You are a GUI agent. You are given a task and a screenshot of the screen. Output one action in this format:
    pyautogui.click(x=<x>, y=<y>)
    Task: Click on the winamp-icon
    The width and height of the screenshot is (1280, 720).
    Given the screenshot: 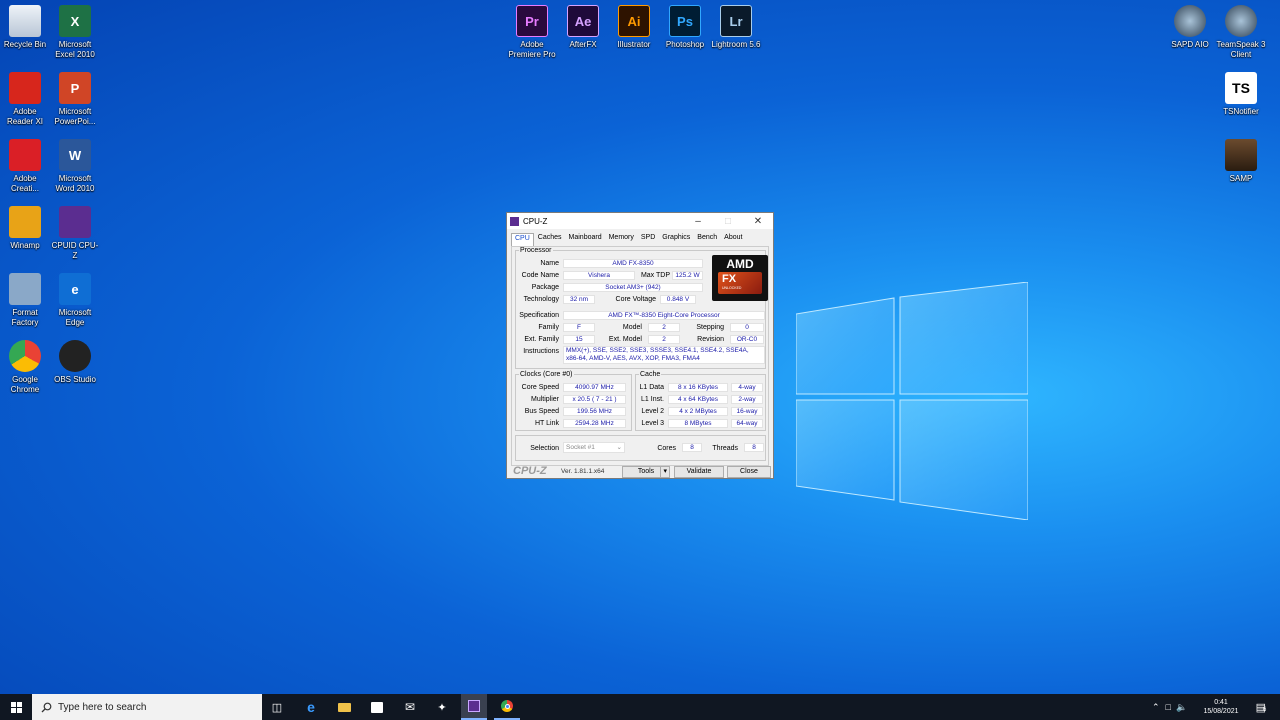 What is the action you would take?
    pyautogui.click(x=25, y=222)
    